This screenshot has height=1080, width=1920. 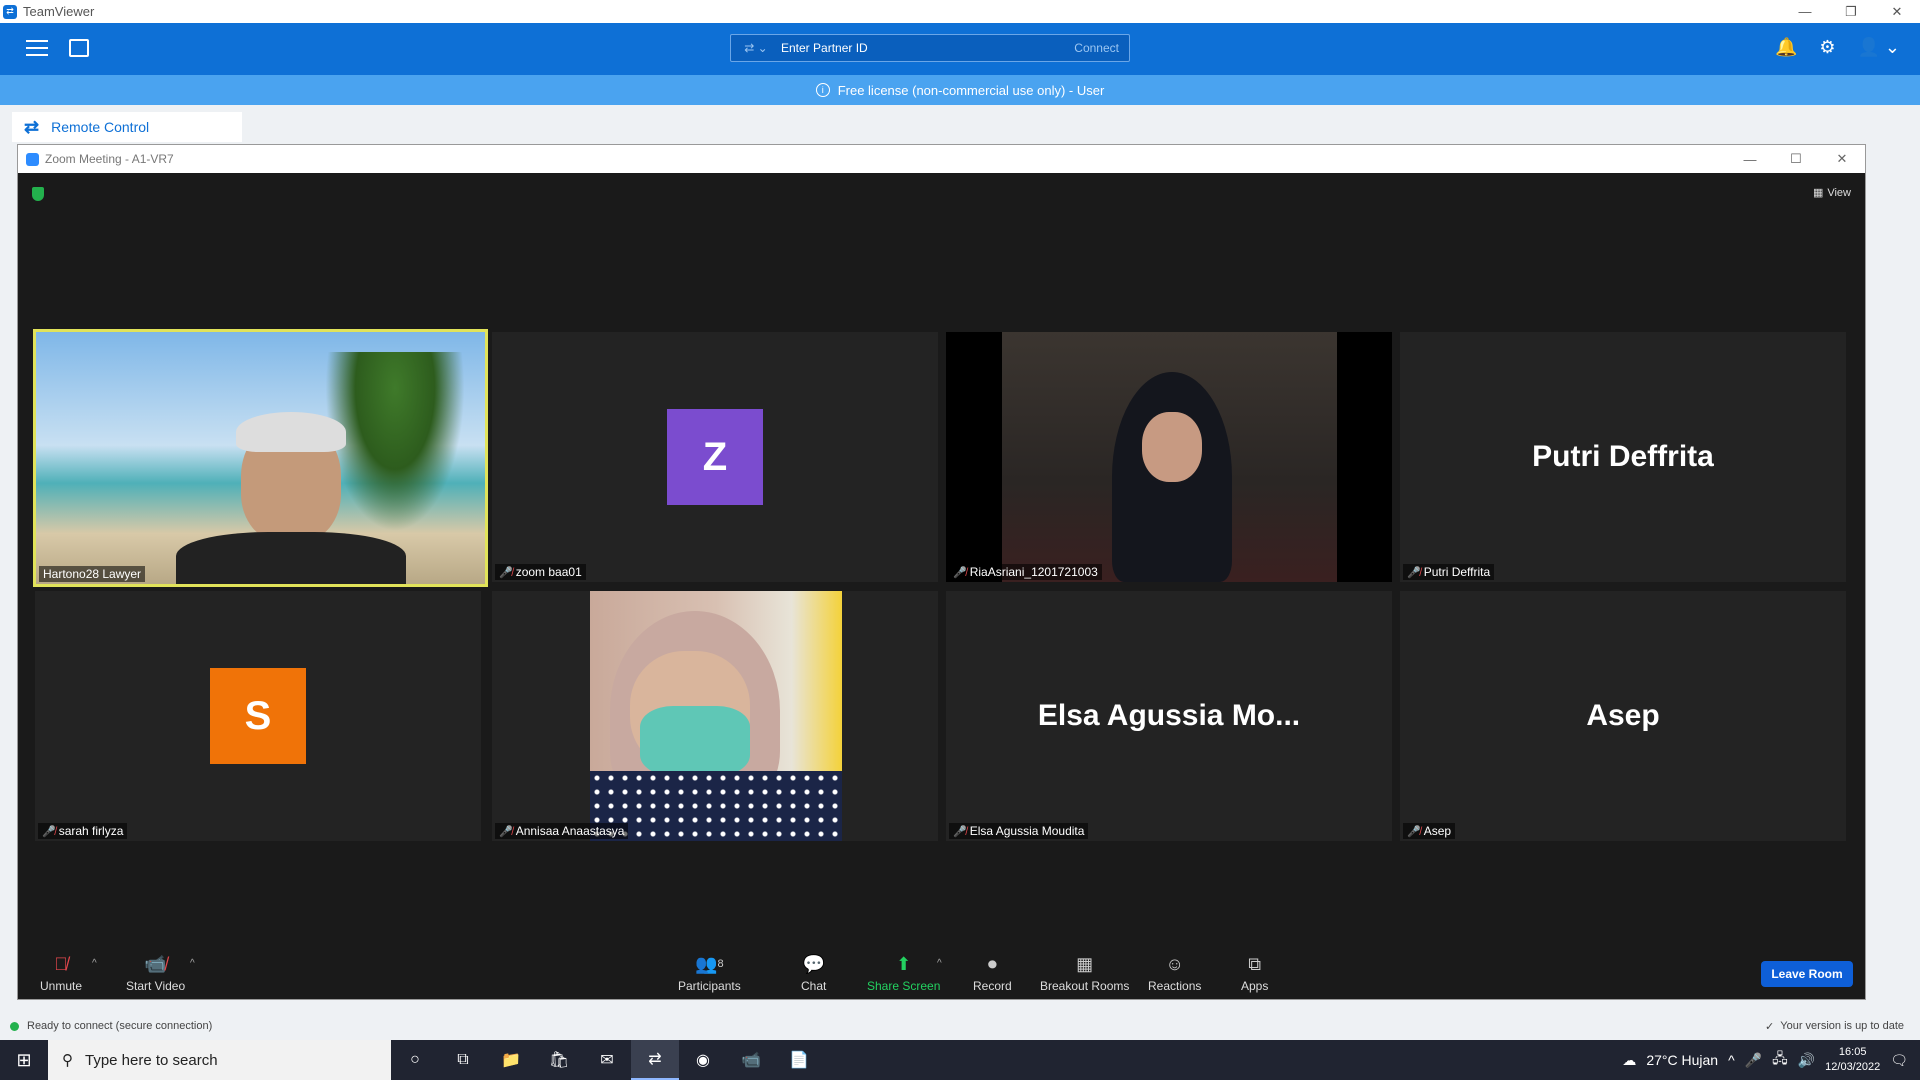 I want to click on share-screen-button: ⬆ Share Screen, so click(x=903, y=973).